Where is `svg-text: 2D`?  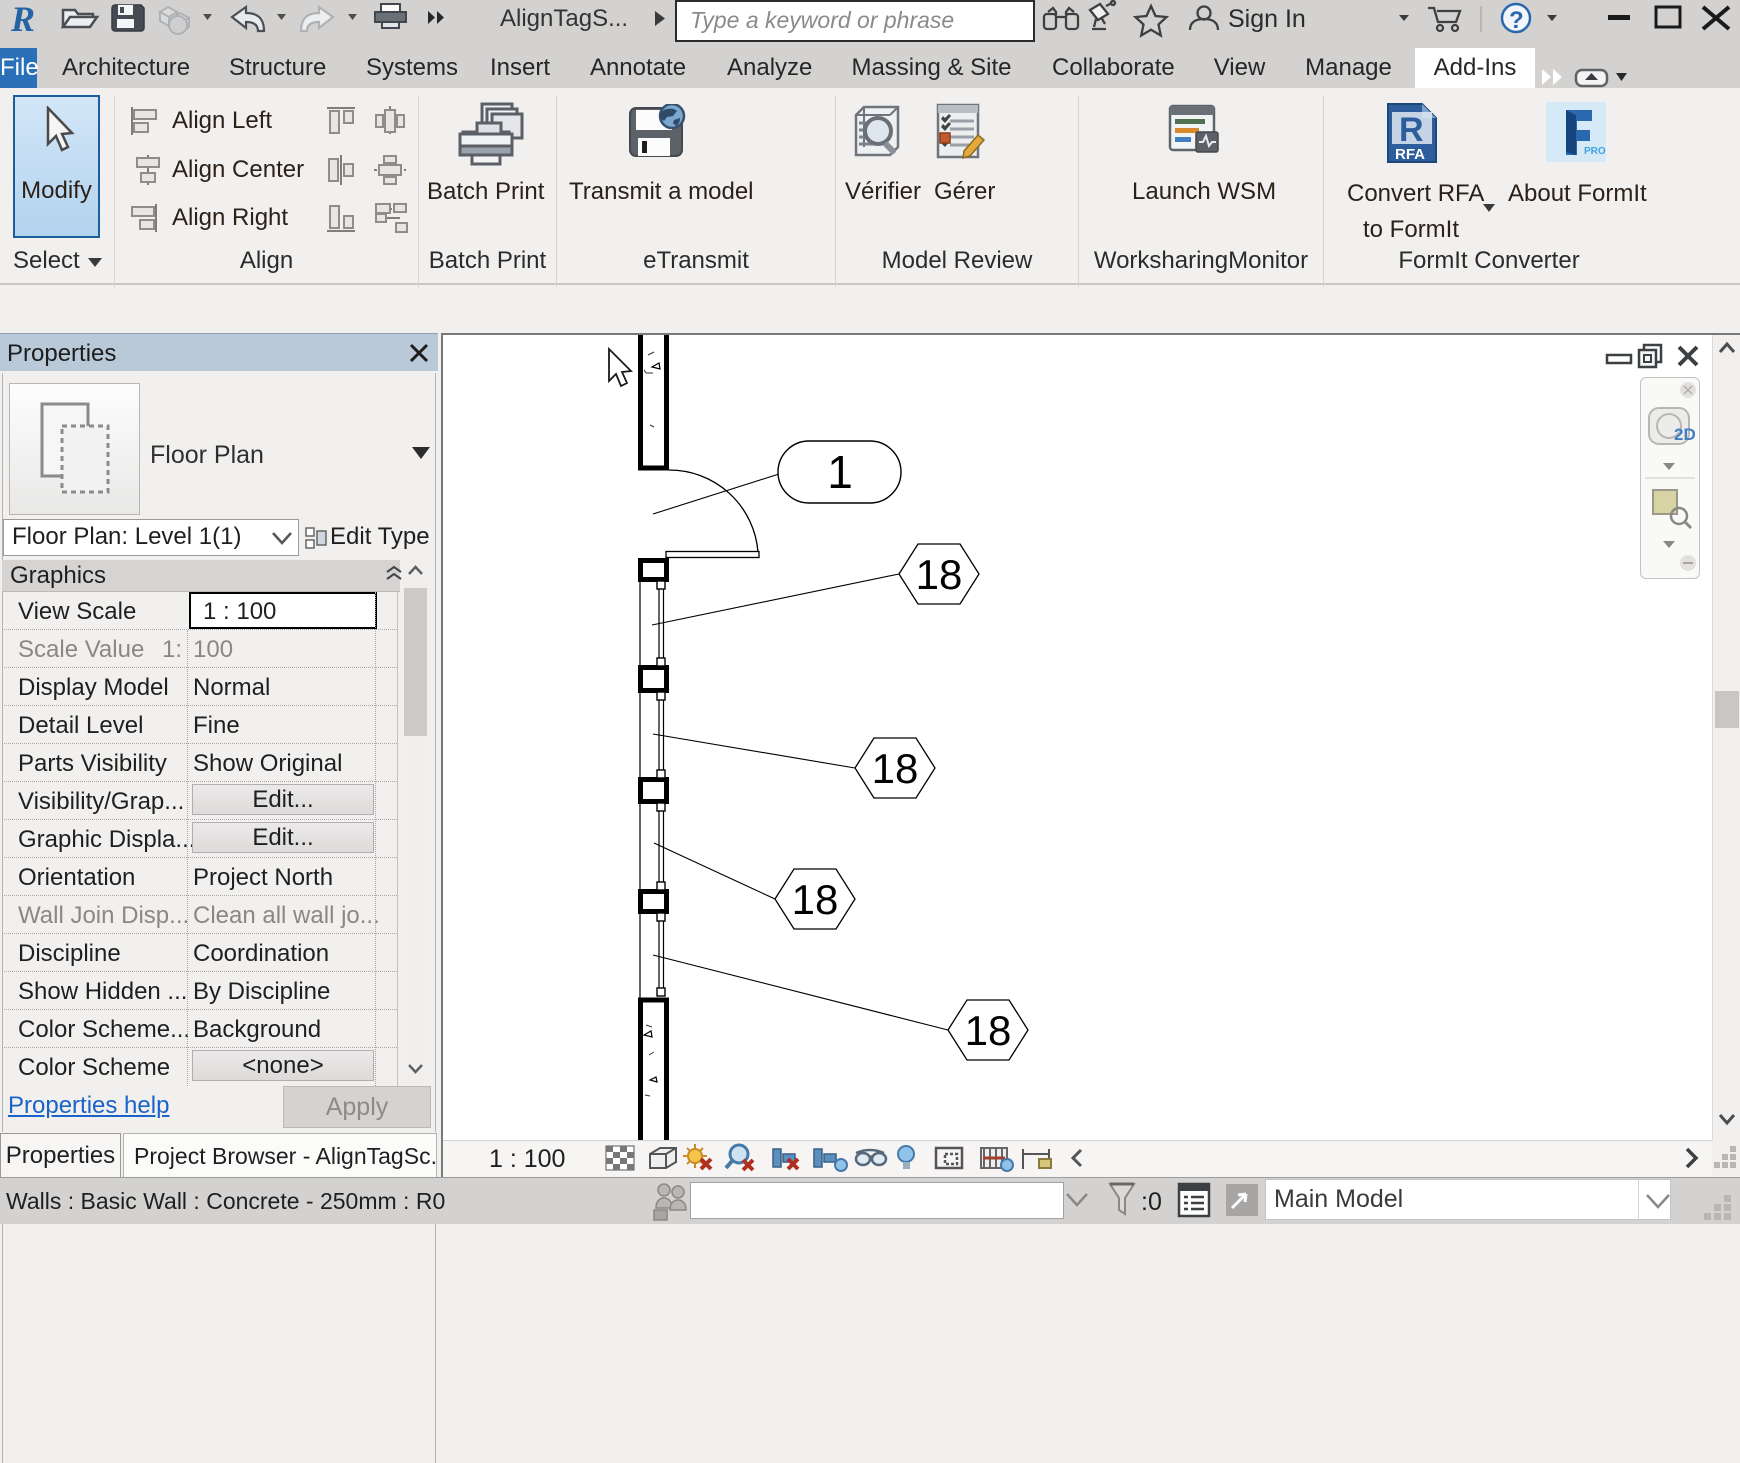
svg-text: 2D is located at coordinates (1685, 434).